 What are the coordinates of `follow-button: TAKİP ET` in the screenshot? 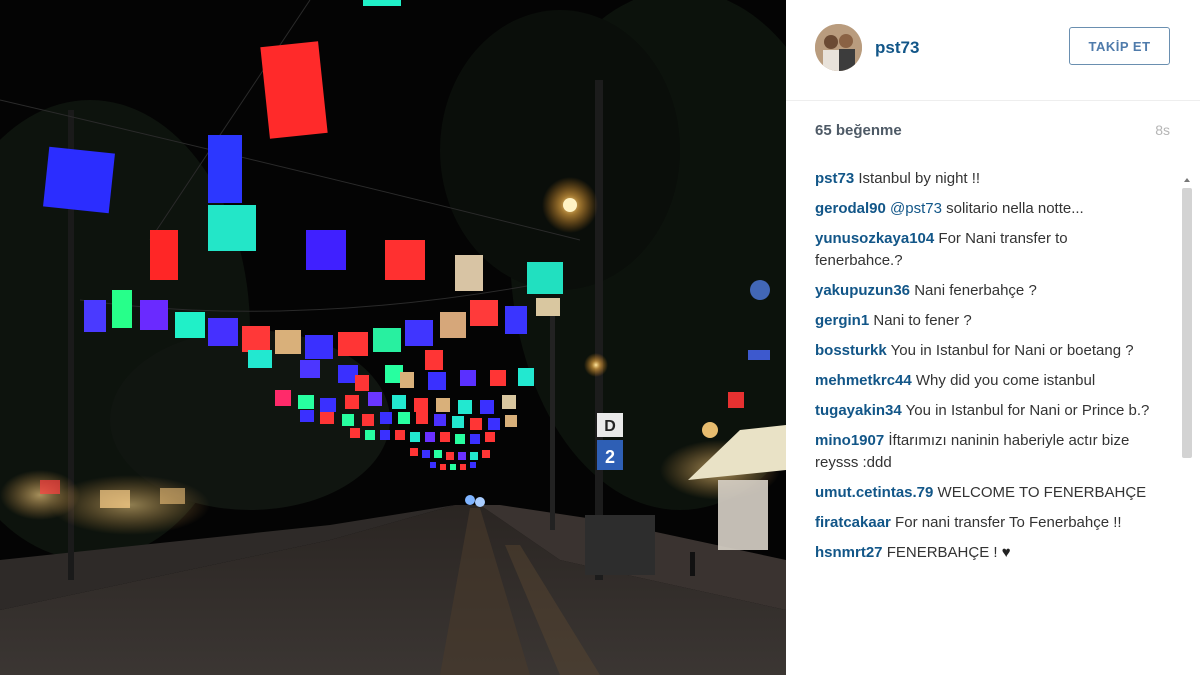 It's located at (1119, 46).